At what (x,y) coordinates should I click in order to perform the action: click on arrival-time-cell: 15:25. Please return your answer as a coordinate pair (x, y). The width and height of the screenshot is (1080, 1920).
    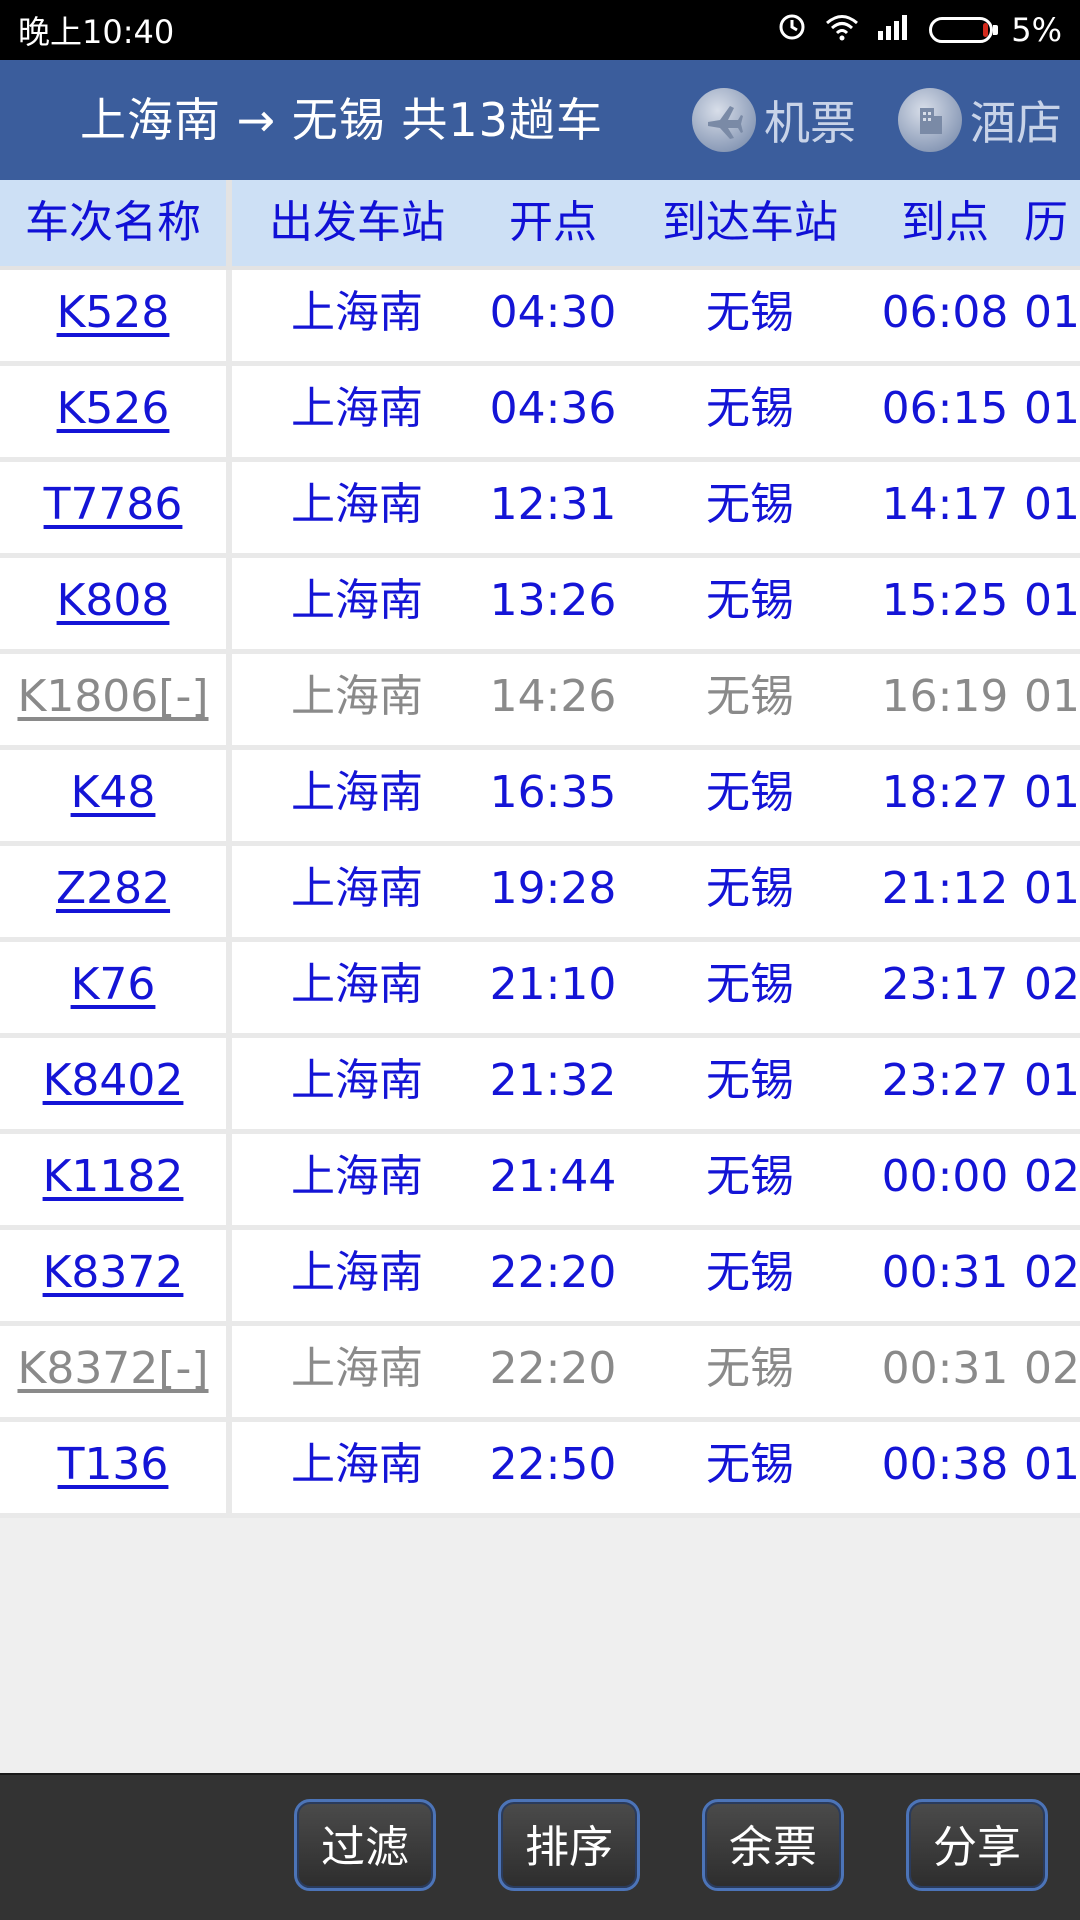
    Looking at the image, I should click on (945, 600).